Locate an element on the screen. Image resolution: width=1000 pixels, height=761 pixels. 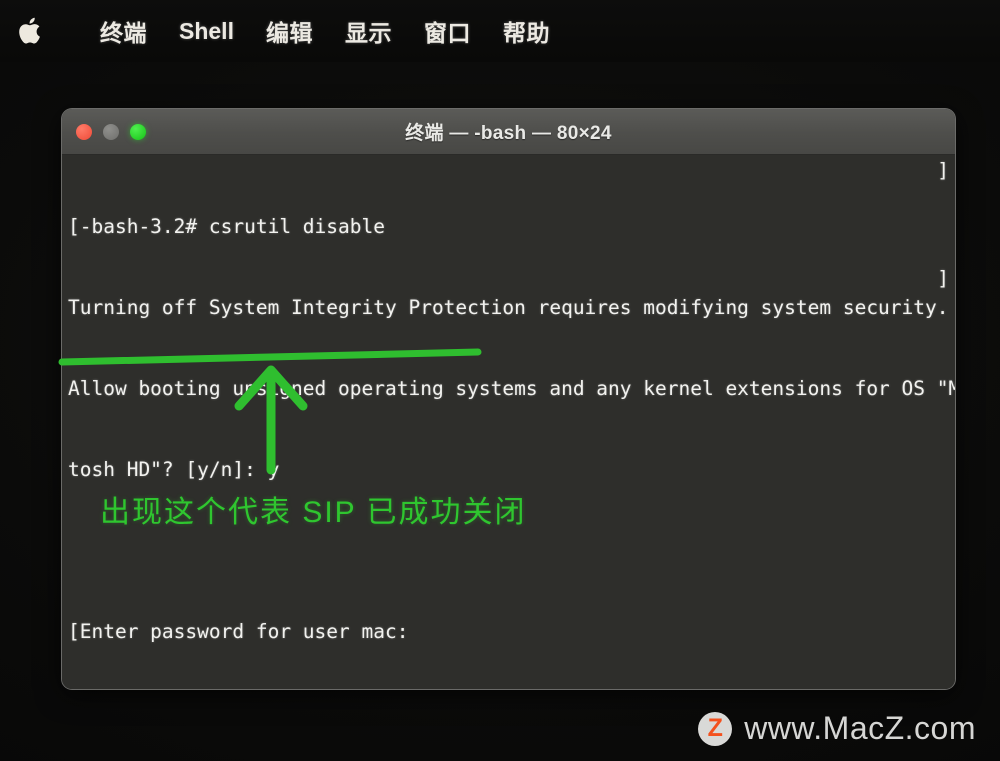
apple-logo-icon is located at coordinates (31, 31).